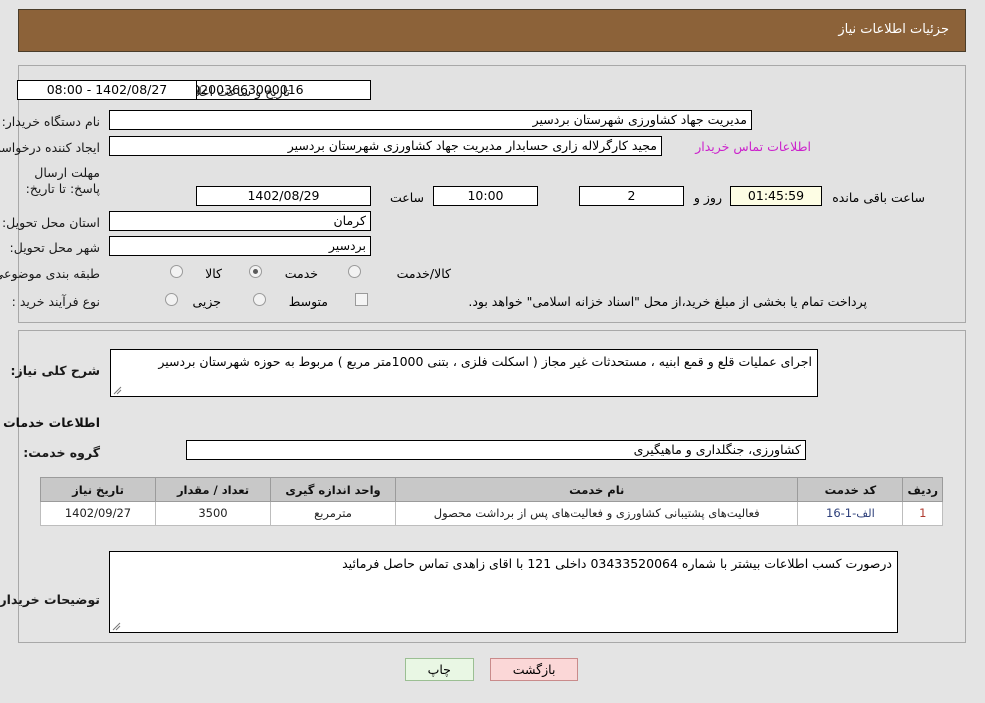  Describe the element at coordinates (51, 222) in the screenshot. I see `delivery-province-label: استان محل تحویل:` at that location.